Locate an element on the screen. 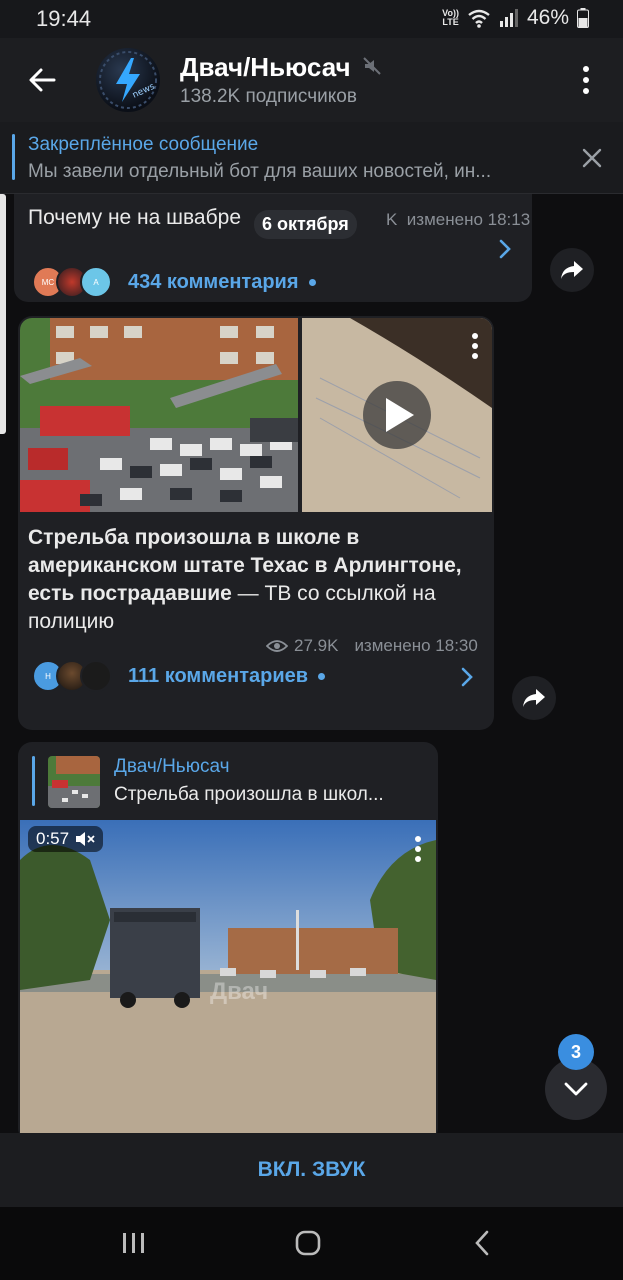 This screenshot has width=623, height=1280. recent-apps-icon is located at coordinates (134, 1243).